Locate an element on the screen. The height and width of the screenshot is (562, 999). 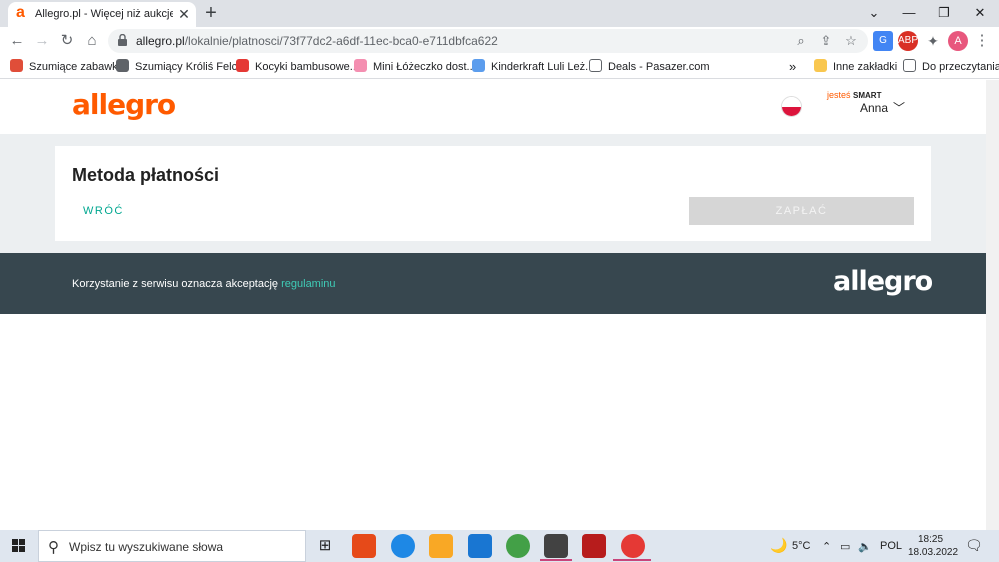
page-scrollbar is located at coordinates (992, 305).